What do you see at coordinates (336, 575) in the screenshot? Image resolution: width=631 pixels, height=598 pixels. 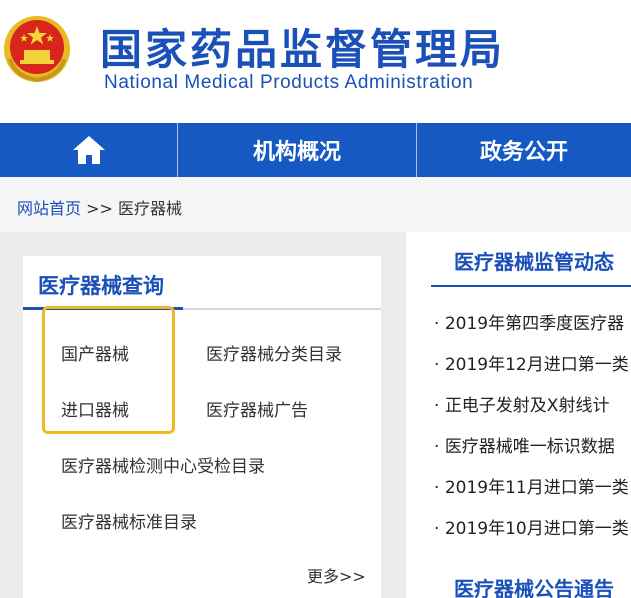 I see `more-link: 更多>>` at bounding box center [336, 575].